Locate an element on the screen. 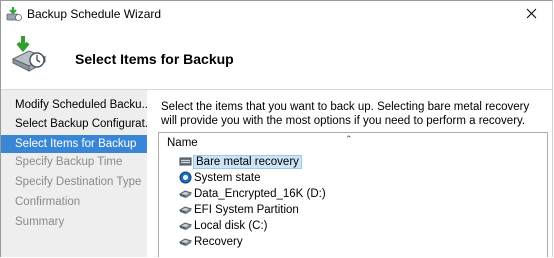 Image resolution: width=554 pixels, height=258 pixels. close-icon is located at coordinates (531, 13).